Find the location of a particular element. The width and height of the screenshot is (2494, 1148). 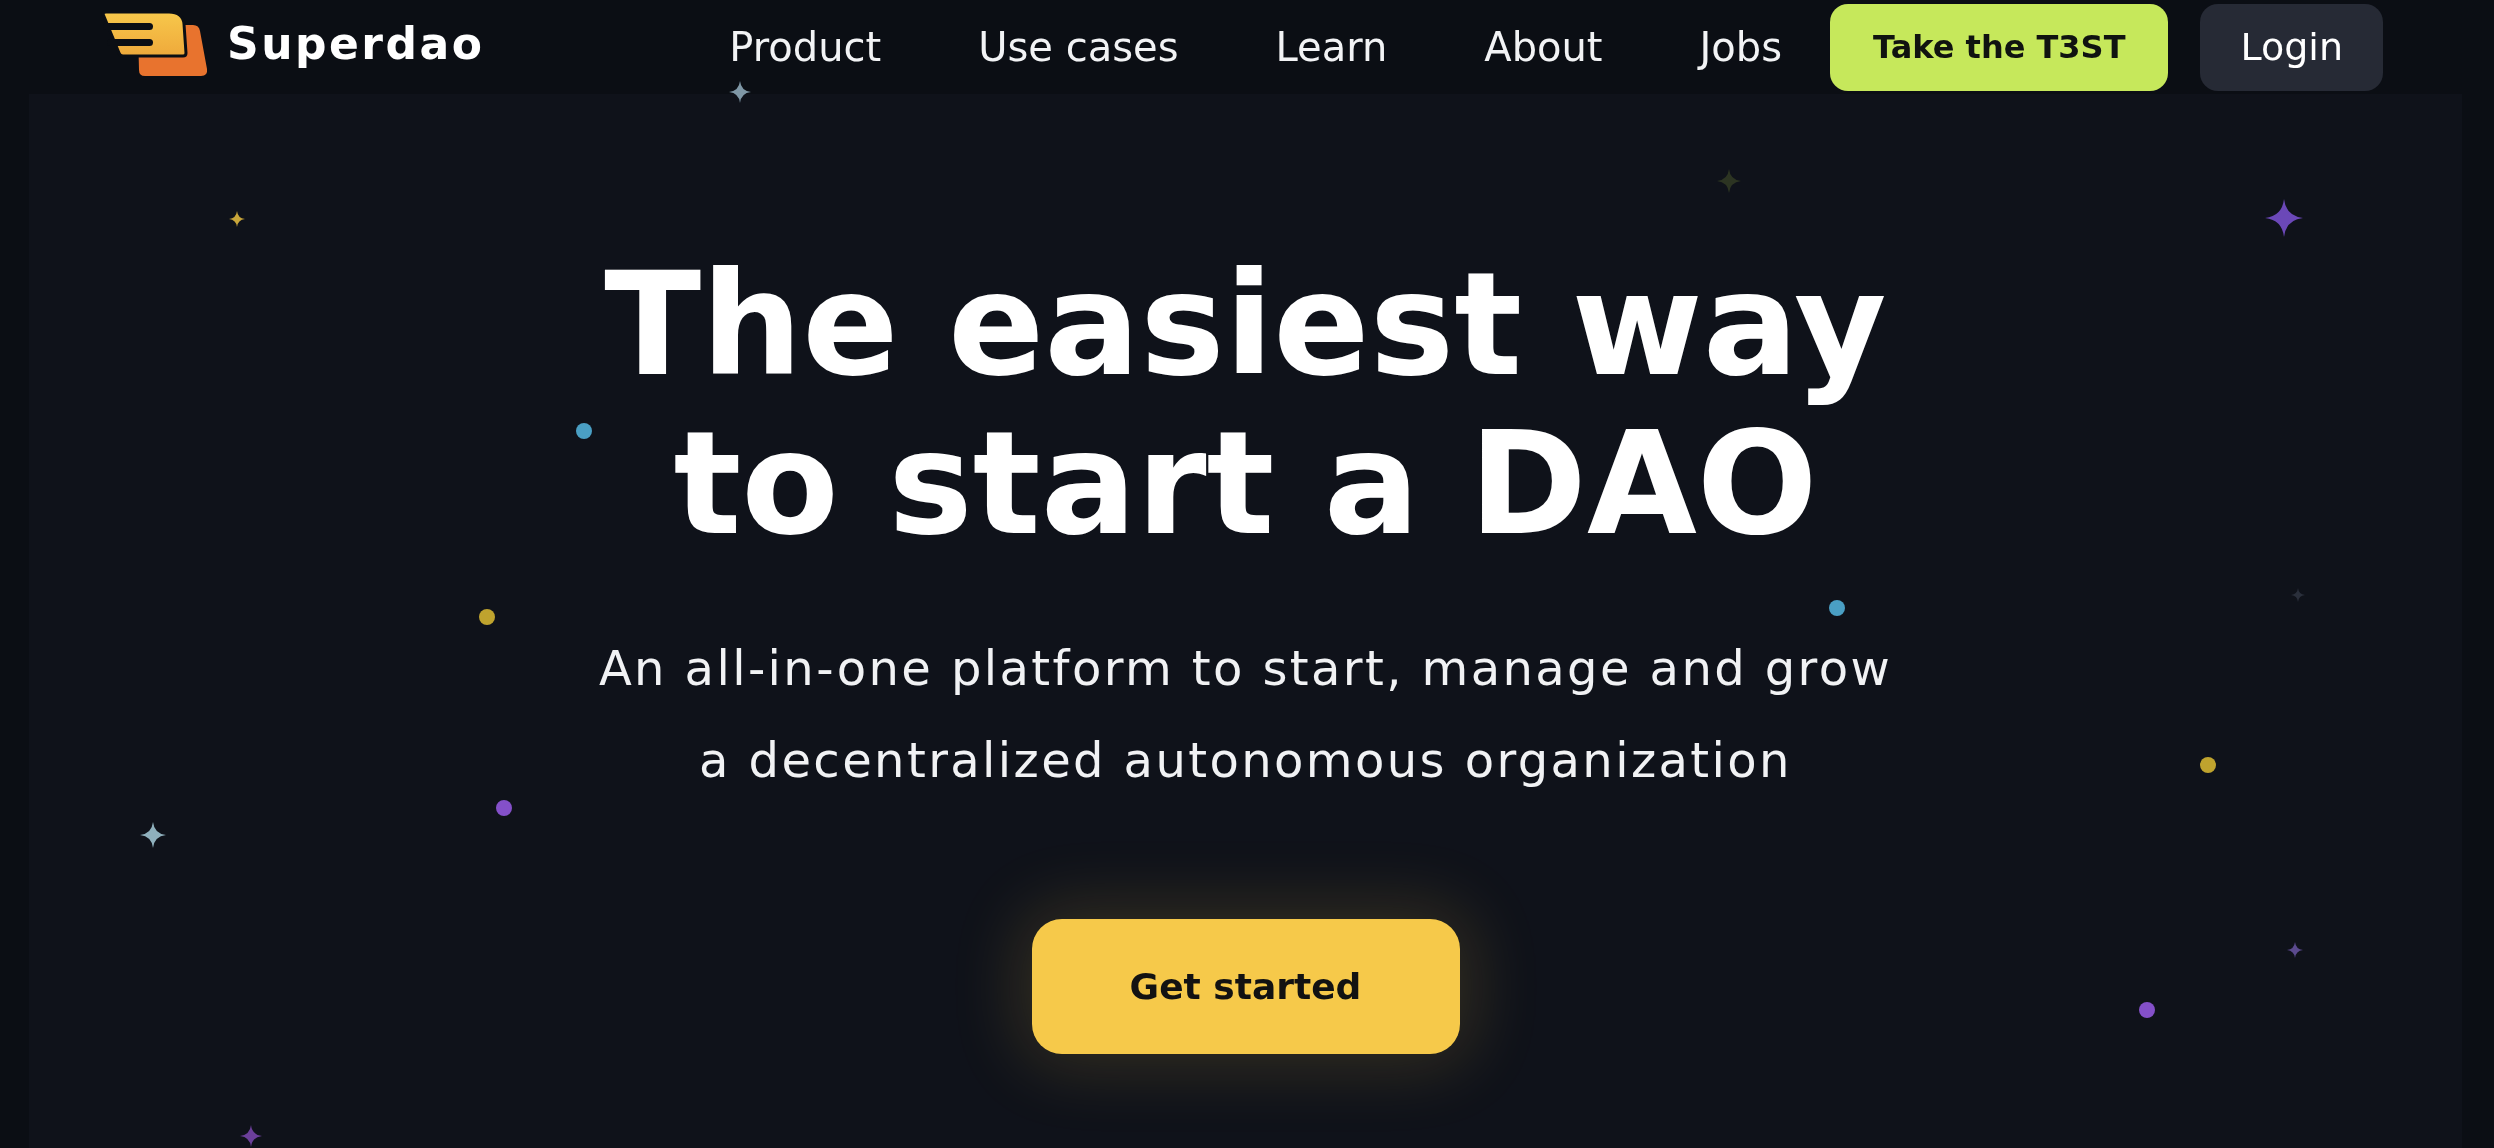

get-started-button: Get started is located at coordinates (1245, 986).